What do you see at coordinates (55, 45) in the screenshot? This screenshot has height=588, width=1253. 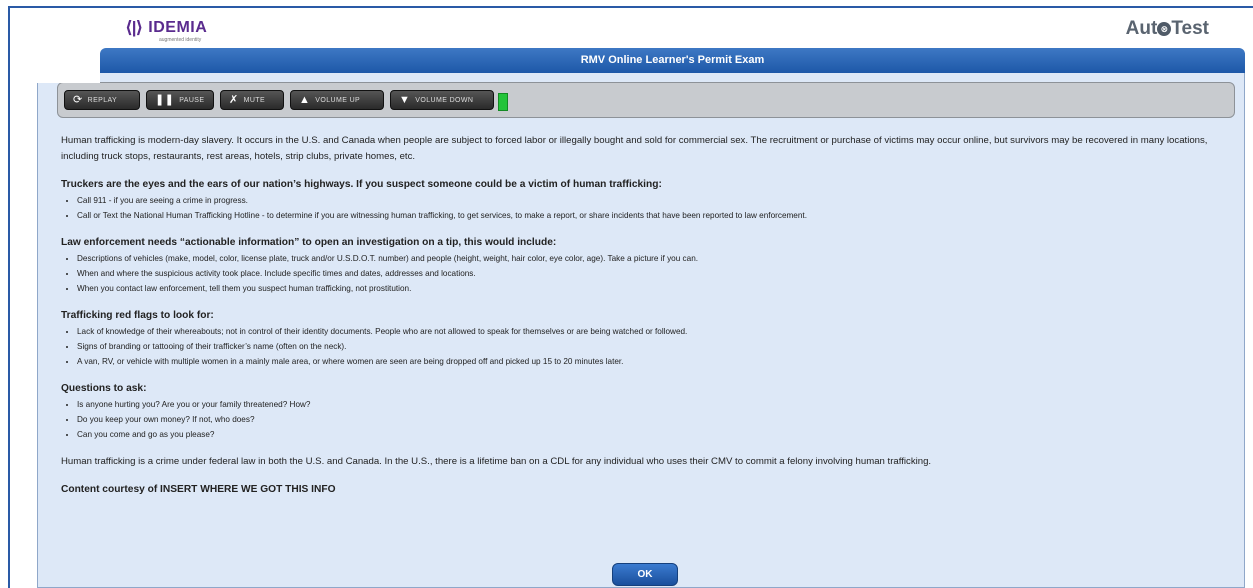 I see `corner-cover` at bounding box center [55, 45].